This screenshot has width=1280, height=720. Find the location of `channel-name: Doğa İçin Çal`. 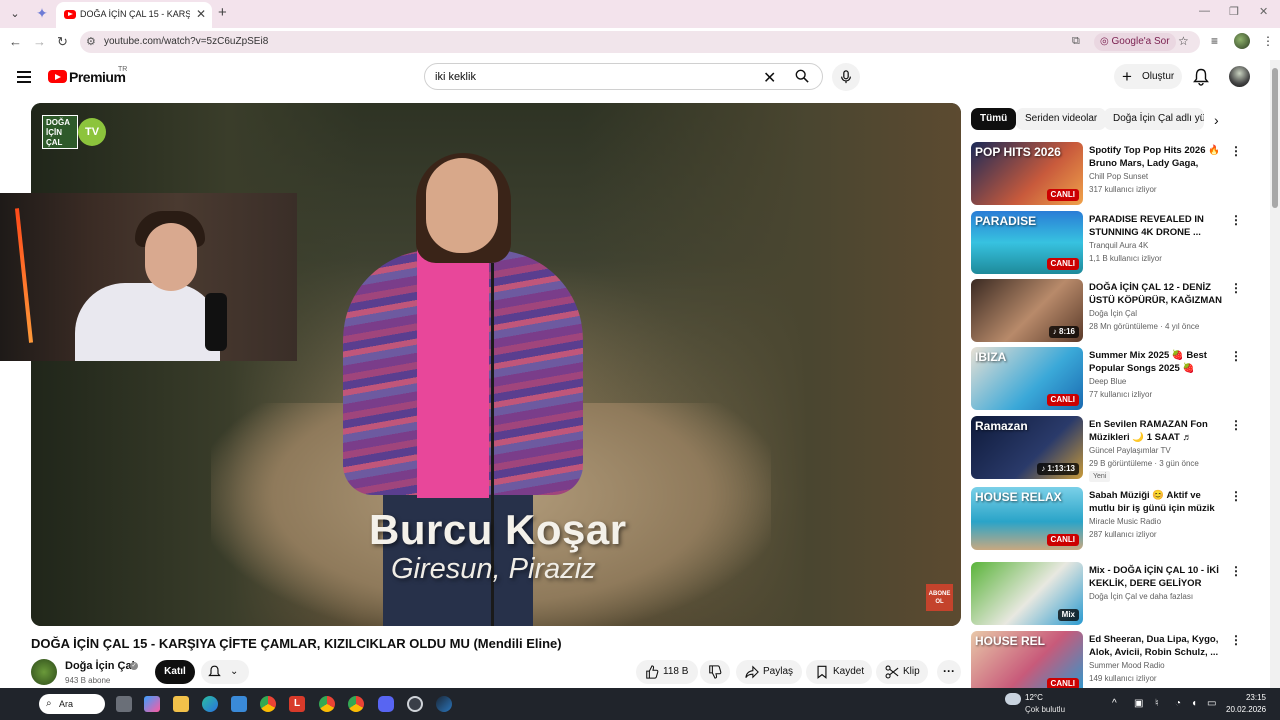

channel-name: Doğa İçin Çal is located at coordinates (100, 666).